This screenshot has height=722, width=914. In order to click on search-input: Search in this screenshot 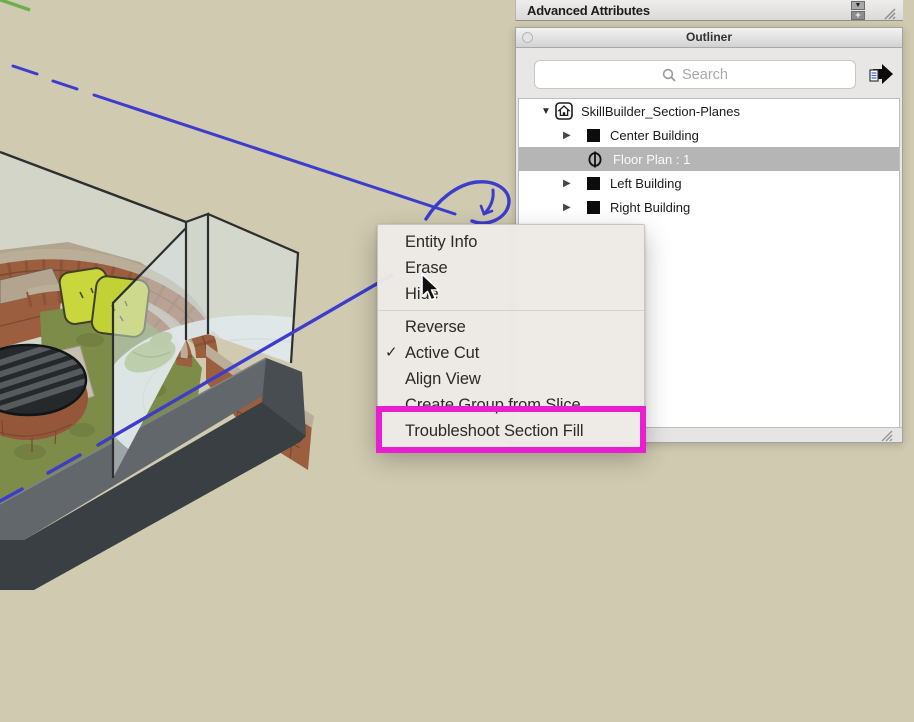, I will do `click(695, 74)`.